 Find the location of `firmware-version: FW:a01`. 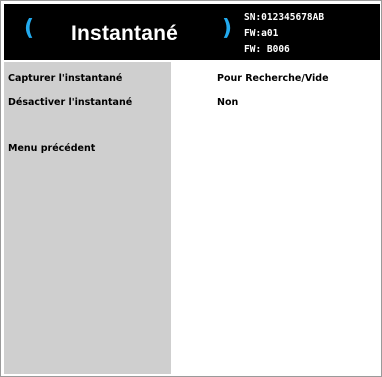

firmware-version: FW:a01 is located at coordinates (261, 33).